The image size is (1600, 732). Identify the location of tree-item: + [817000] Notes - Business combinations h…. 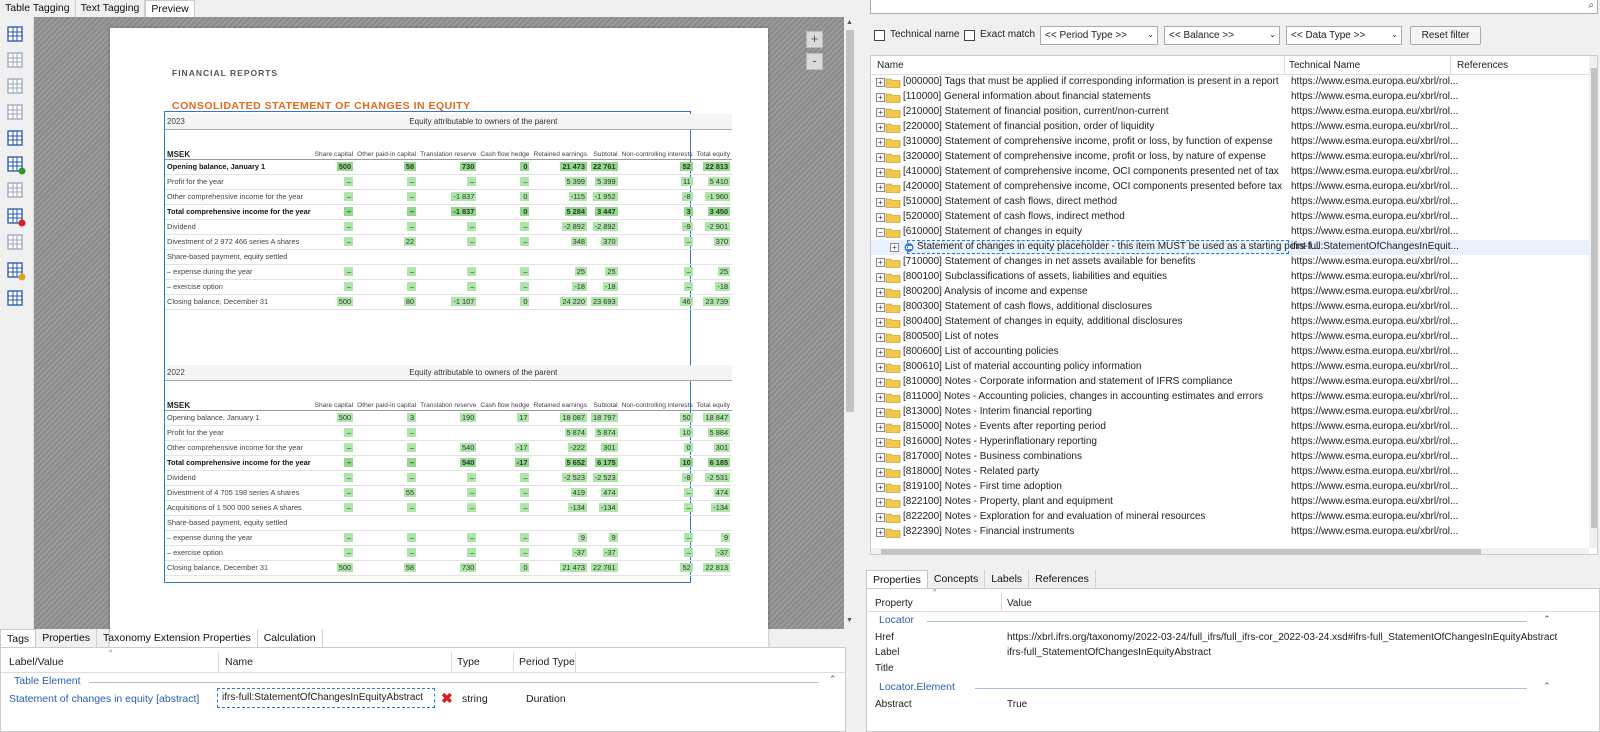
(1231, 457).